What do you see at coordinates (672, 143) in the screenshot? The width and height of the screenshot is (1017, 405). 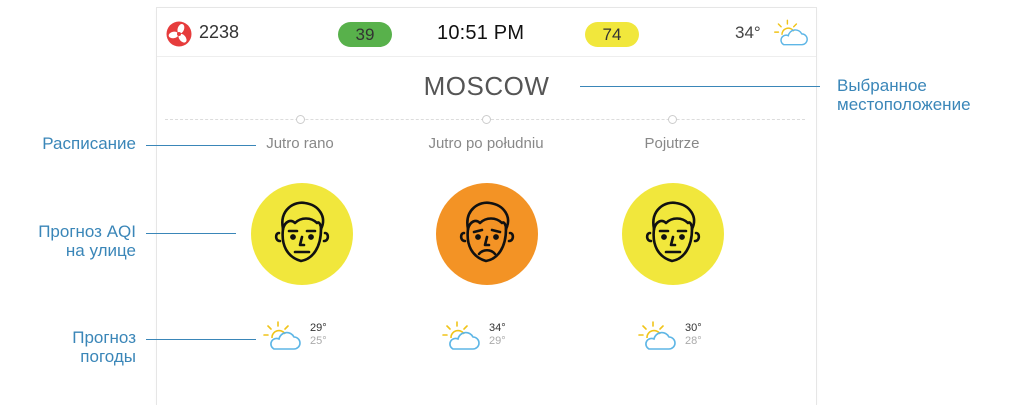 I see `schedule-label: Pojutrze` at bounding box center [672, 143].